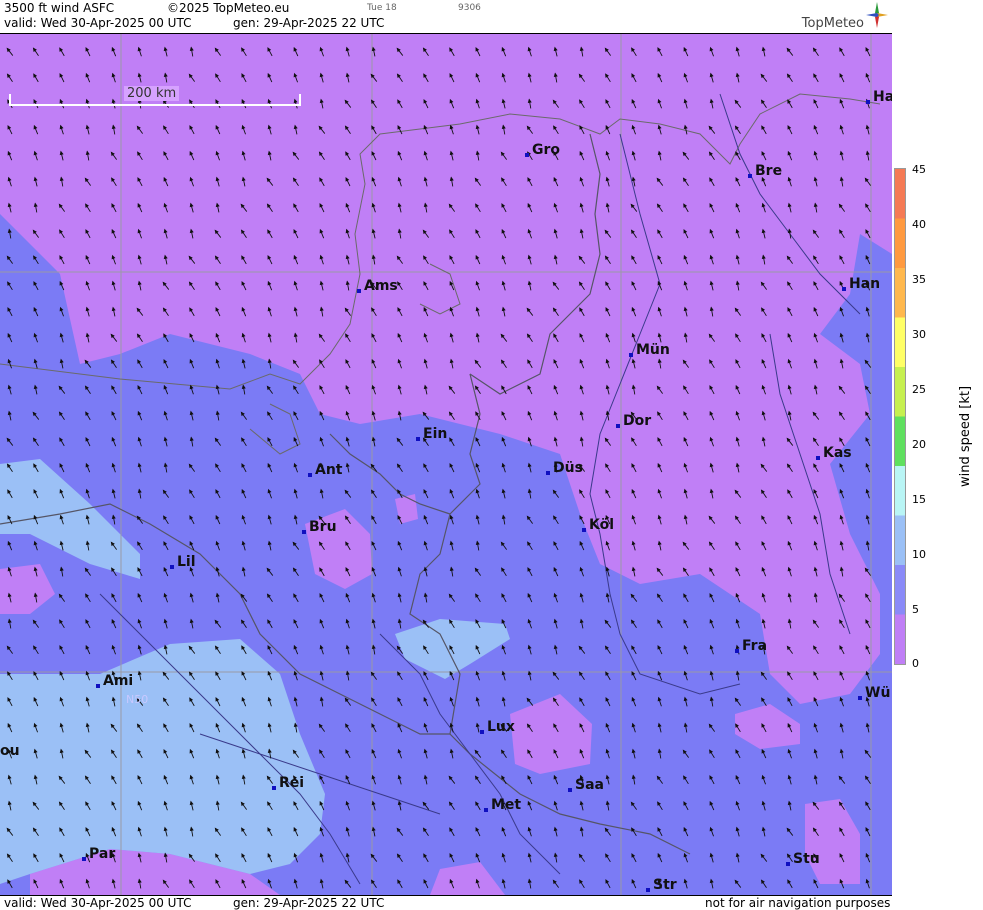  Describe the element at coordinates (546, 150) in the screenshot. I see `city-name: Gro` at that location.